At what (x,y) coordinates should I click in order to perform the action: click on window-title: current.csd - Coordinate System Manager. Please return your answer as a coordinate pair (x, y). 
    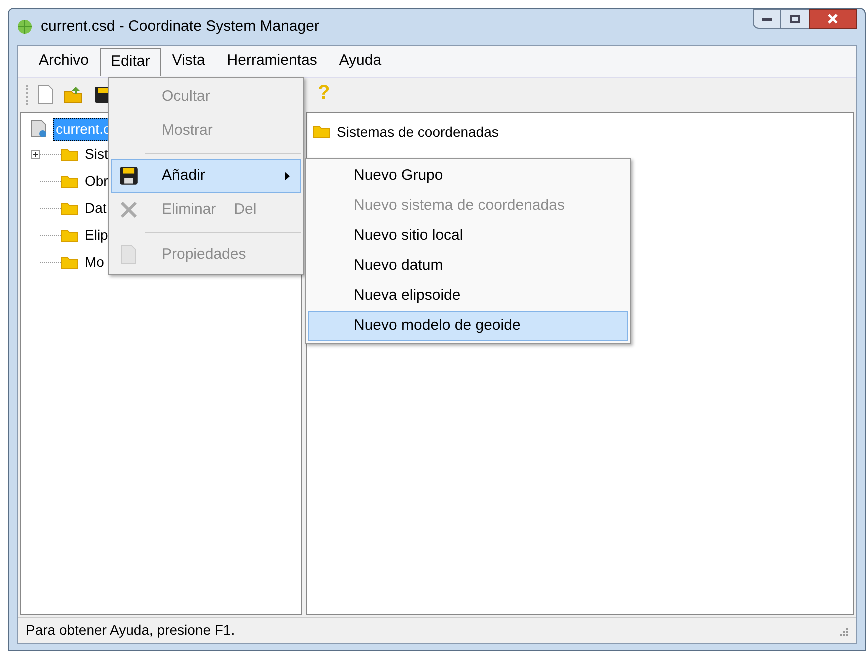
    Looking at the image, I should click on (180, 26).